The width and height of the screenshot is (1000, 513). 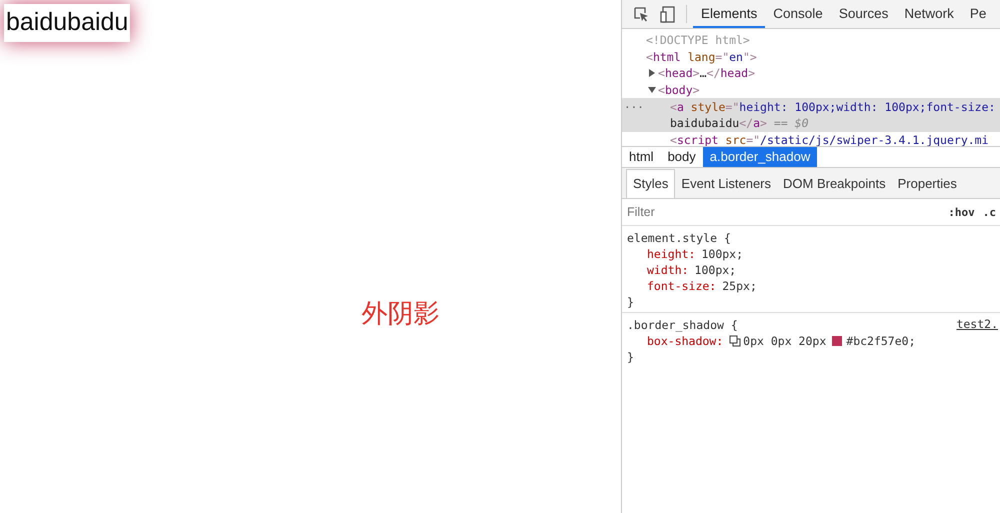 What do you see at coordinates (735, 341) in the screenshot?
I see `shadow-editor-icon` at bounding box center [735, 341].